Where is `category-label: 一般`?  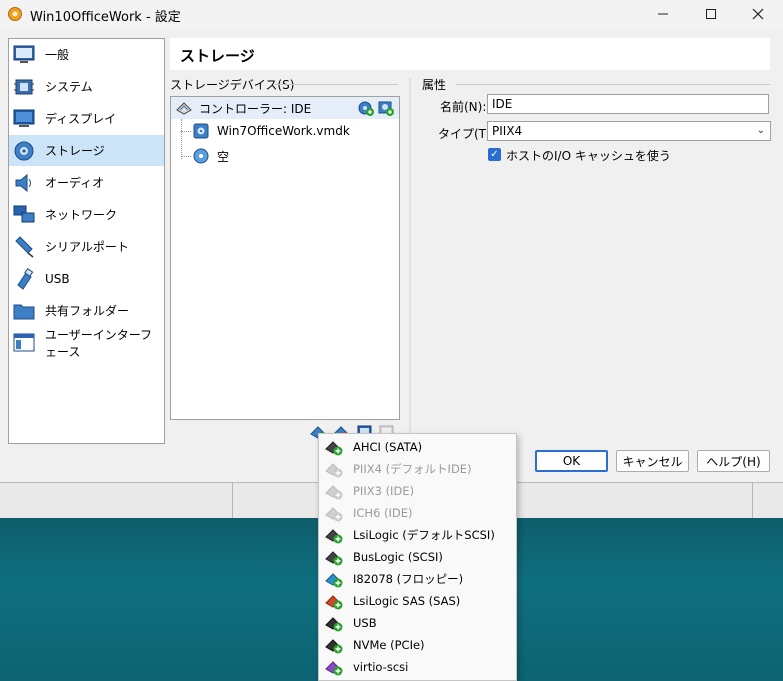
category-label: 一般 is located at coordinates (57, 55).